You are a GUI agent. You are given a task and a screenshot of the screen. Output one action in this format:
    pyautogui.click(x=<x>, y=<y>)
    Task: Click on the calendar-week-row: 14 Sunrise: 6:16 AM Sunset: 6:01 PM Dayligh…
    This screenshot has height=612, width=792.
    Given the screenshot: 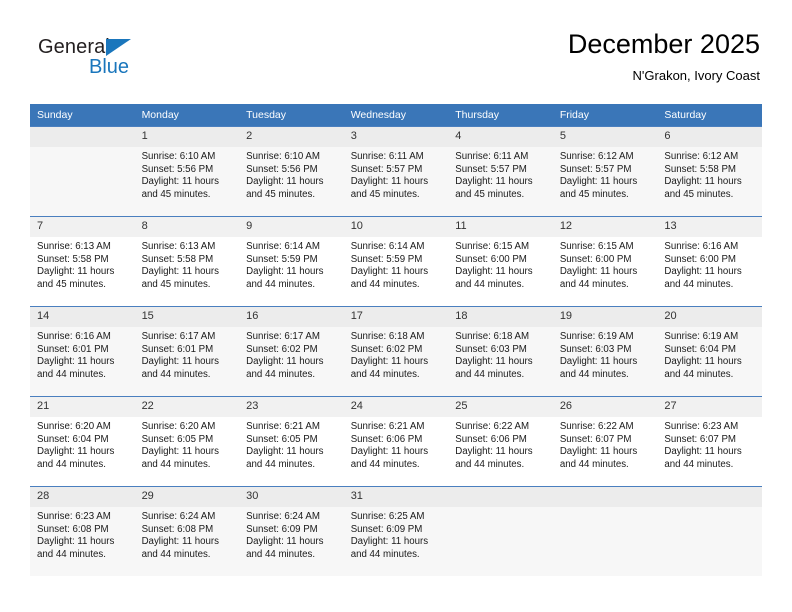 What is the action you would take?
    pyautogui.click(x=396, y=351)
    